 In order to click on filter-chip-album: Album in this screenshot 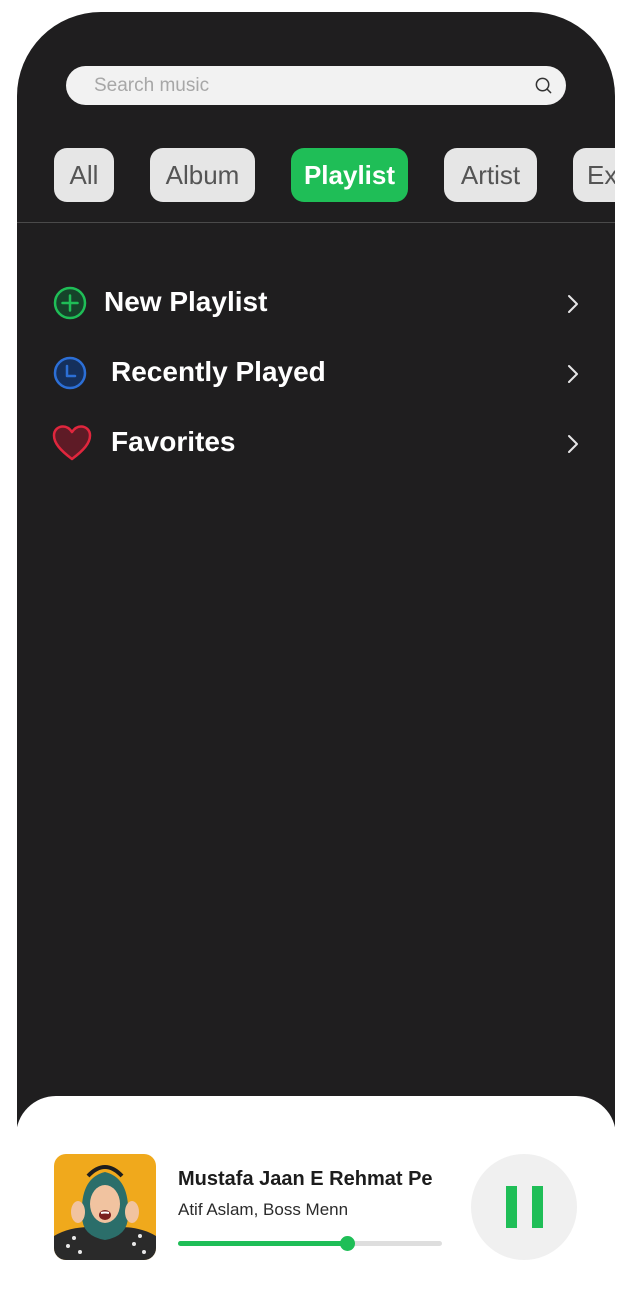, I will do `click(202, 175)`.